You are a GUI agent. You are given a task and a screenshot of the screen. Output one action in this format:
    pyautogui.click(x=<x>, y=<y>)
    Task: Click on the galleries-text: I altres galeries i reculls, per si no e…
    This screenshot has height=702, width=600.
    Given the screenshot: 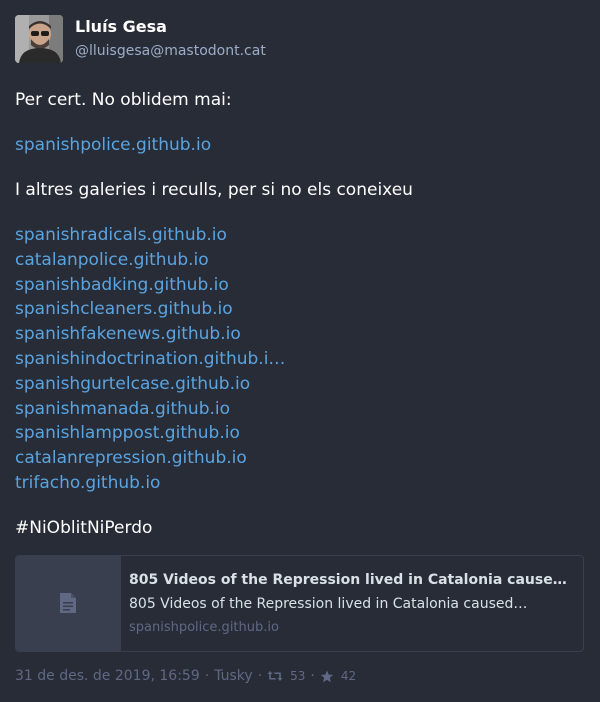 What is the action you would take?
    pyautogui.click(x=214, y=190)
    